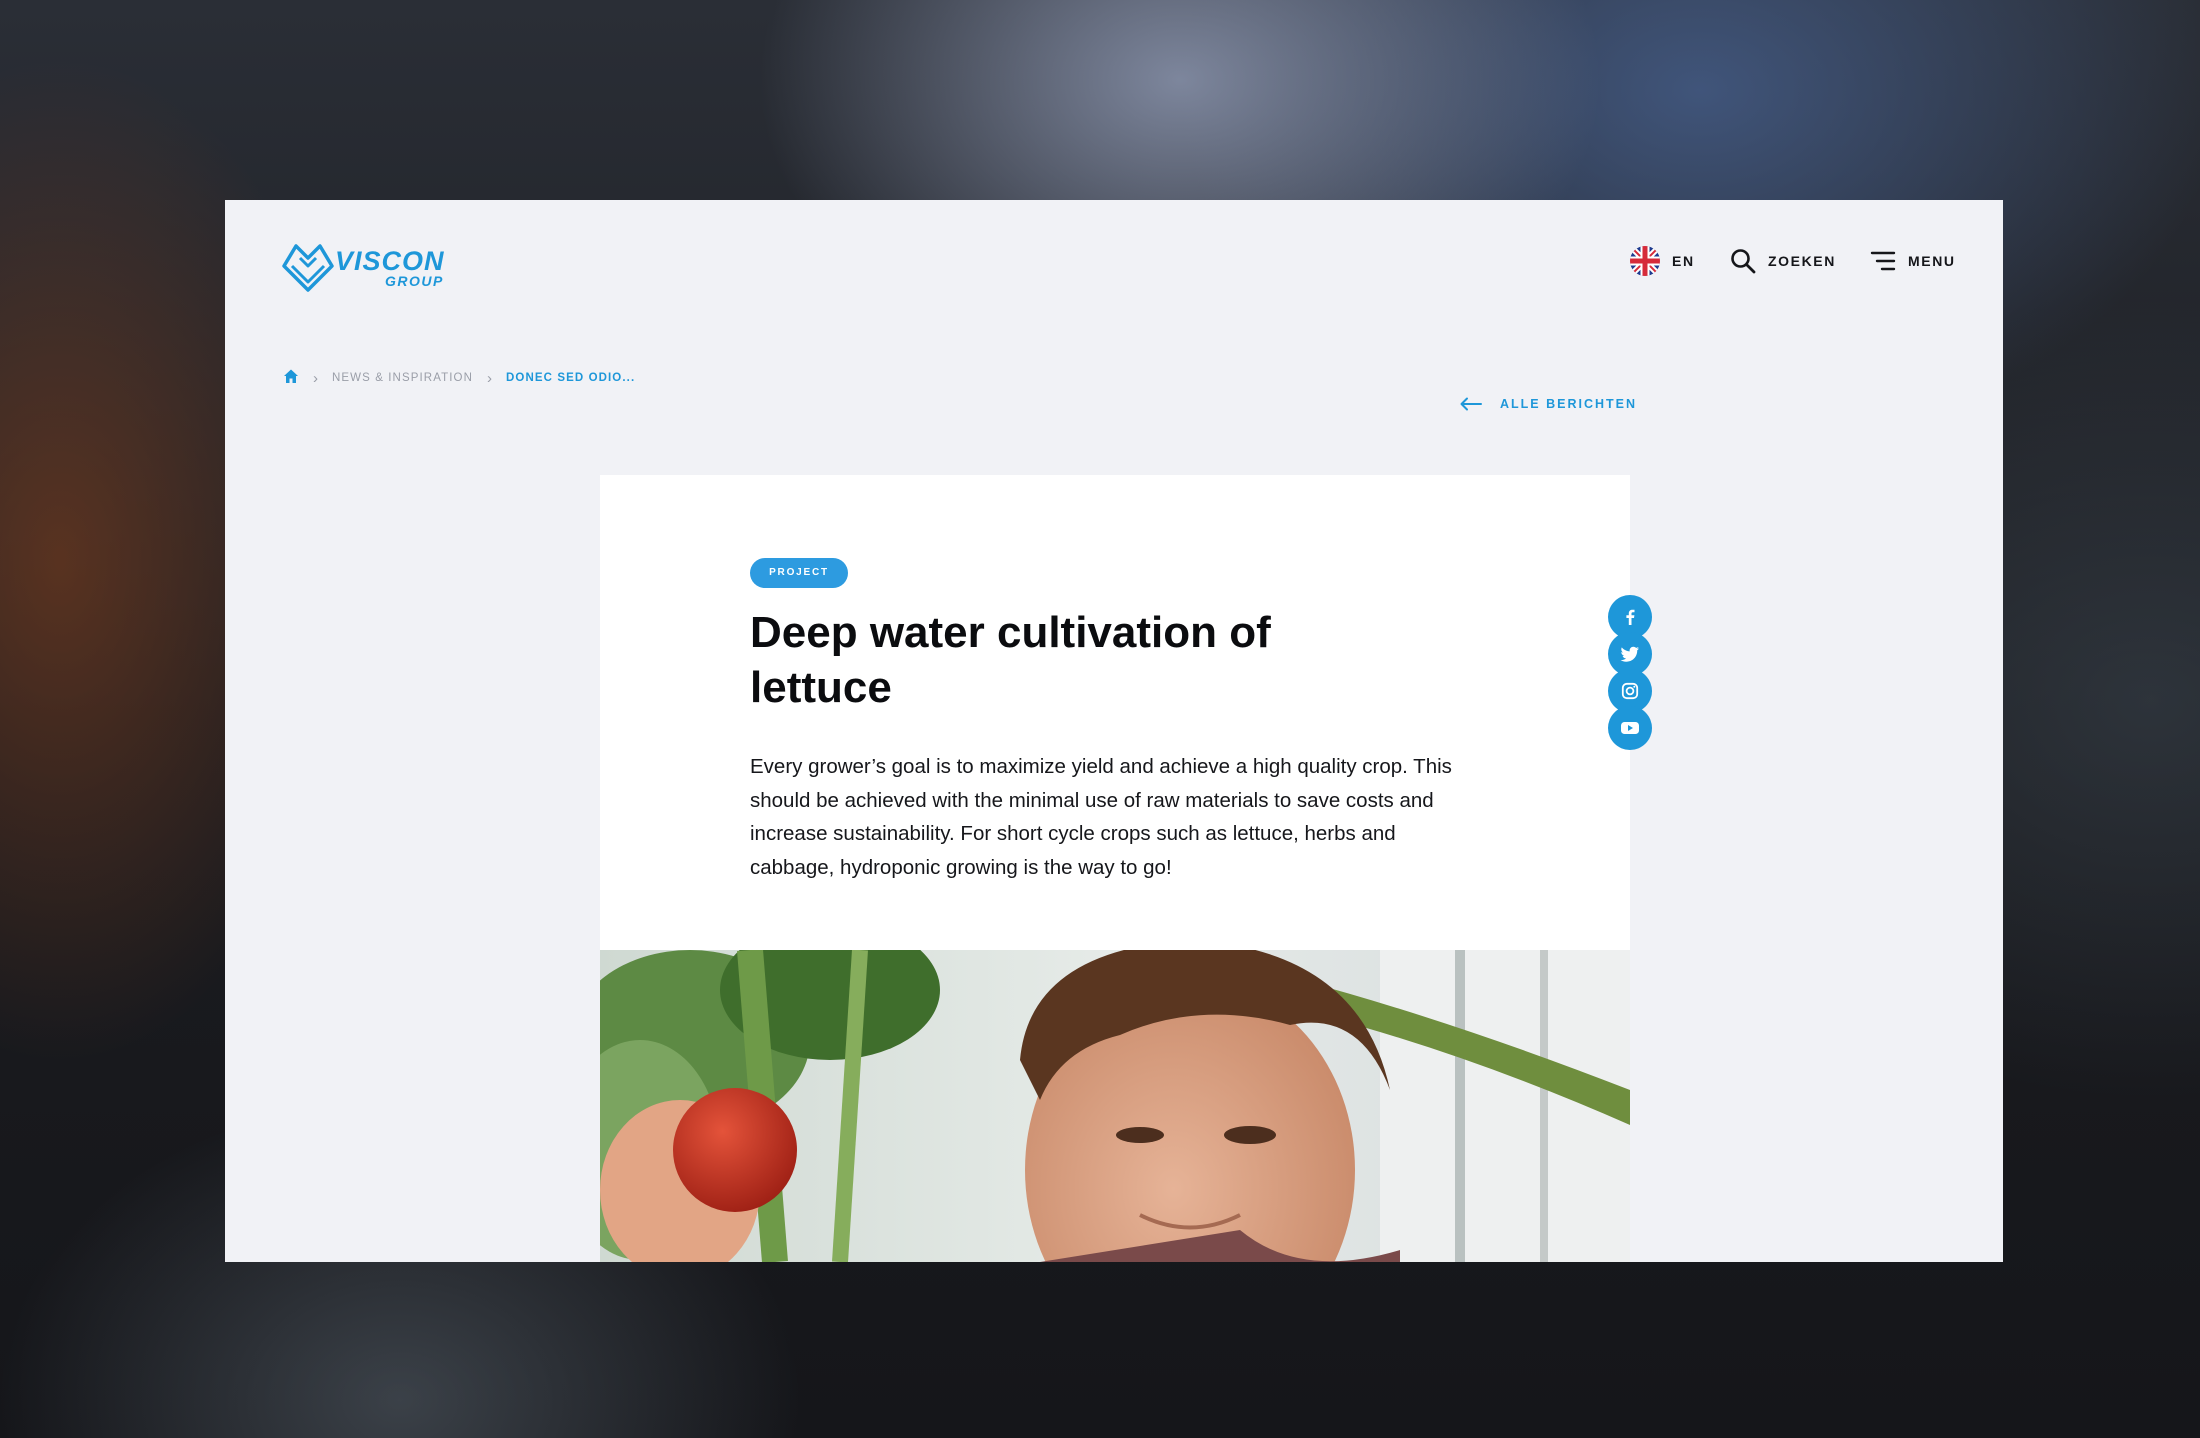 The height and width of the screenshot is (1438, 2200). I want to click on menu-button: MENU, so click(1913, 261).